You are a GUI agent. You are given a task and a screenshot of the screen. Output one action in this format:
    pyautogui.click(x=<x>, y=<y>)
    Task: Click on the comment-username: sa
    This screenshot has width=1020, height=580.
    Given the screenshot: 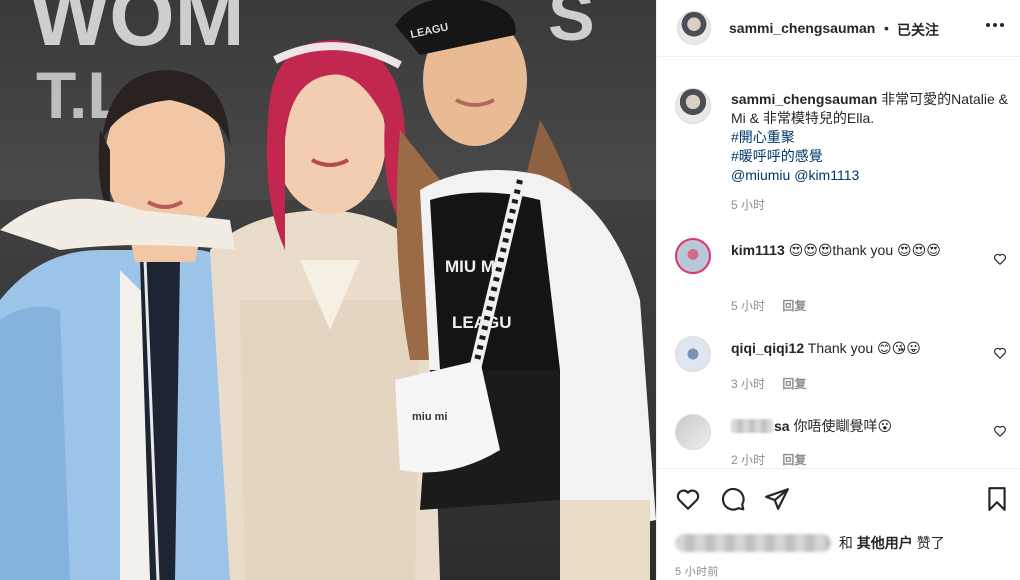 What is the action you would take?
    pyautogui.click(x=782, y=426)
    